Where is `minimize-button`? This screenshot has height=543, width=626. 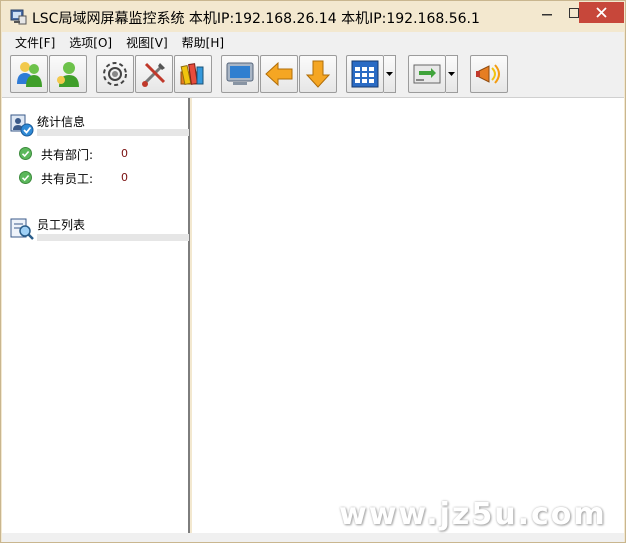 minimize-button is located at coordinates (546, 12).